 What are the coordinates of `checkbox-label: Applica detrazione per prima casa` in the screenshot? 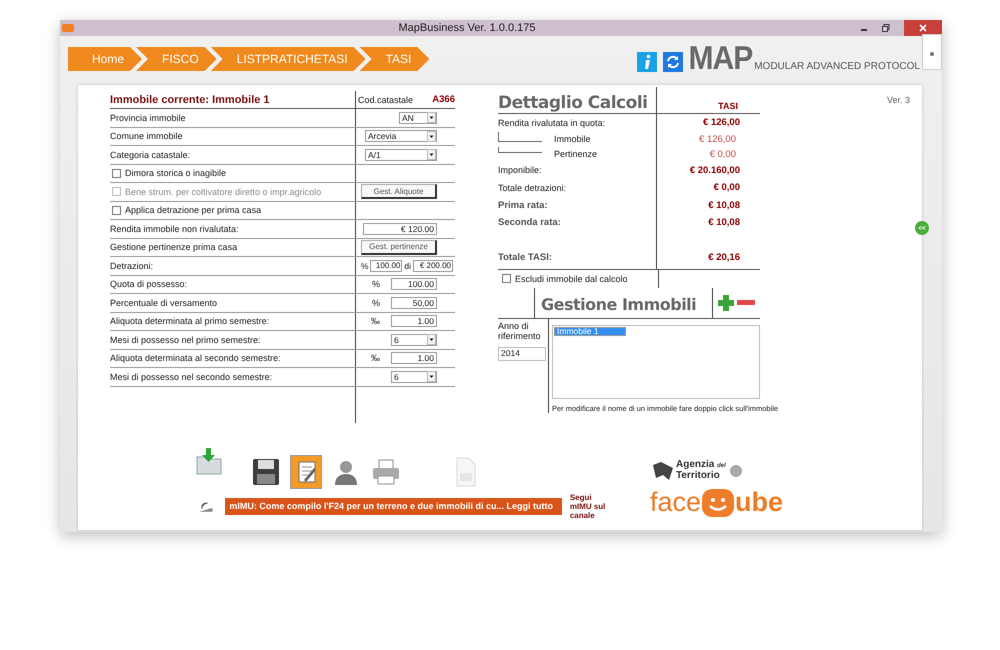 It's located at (232, 210).